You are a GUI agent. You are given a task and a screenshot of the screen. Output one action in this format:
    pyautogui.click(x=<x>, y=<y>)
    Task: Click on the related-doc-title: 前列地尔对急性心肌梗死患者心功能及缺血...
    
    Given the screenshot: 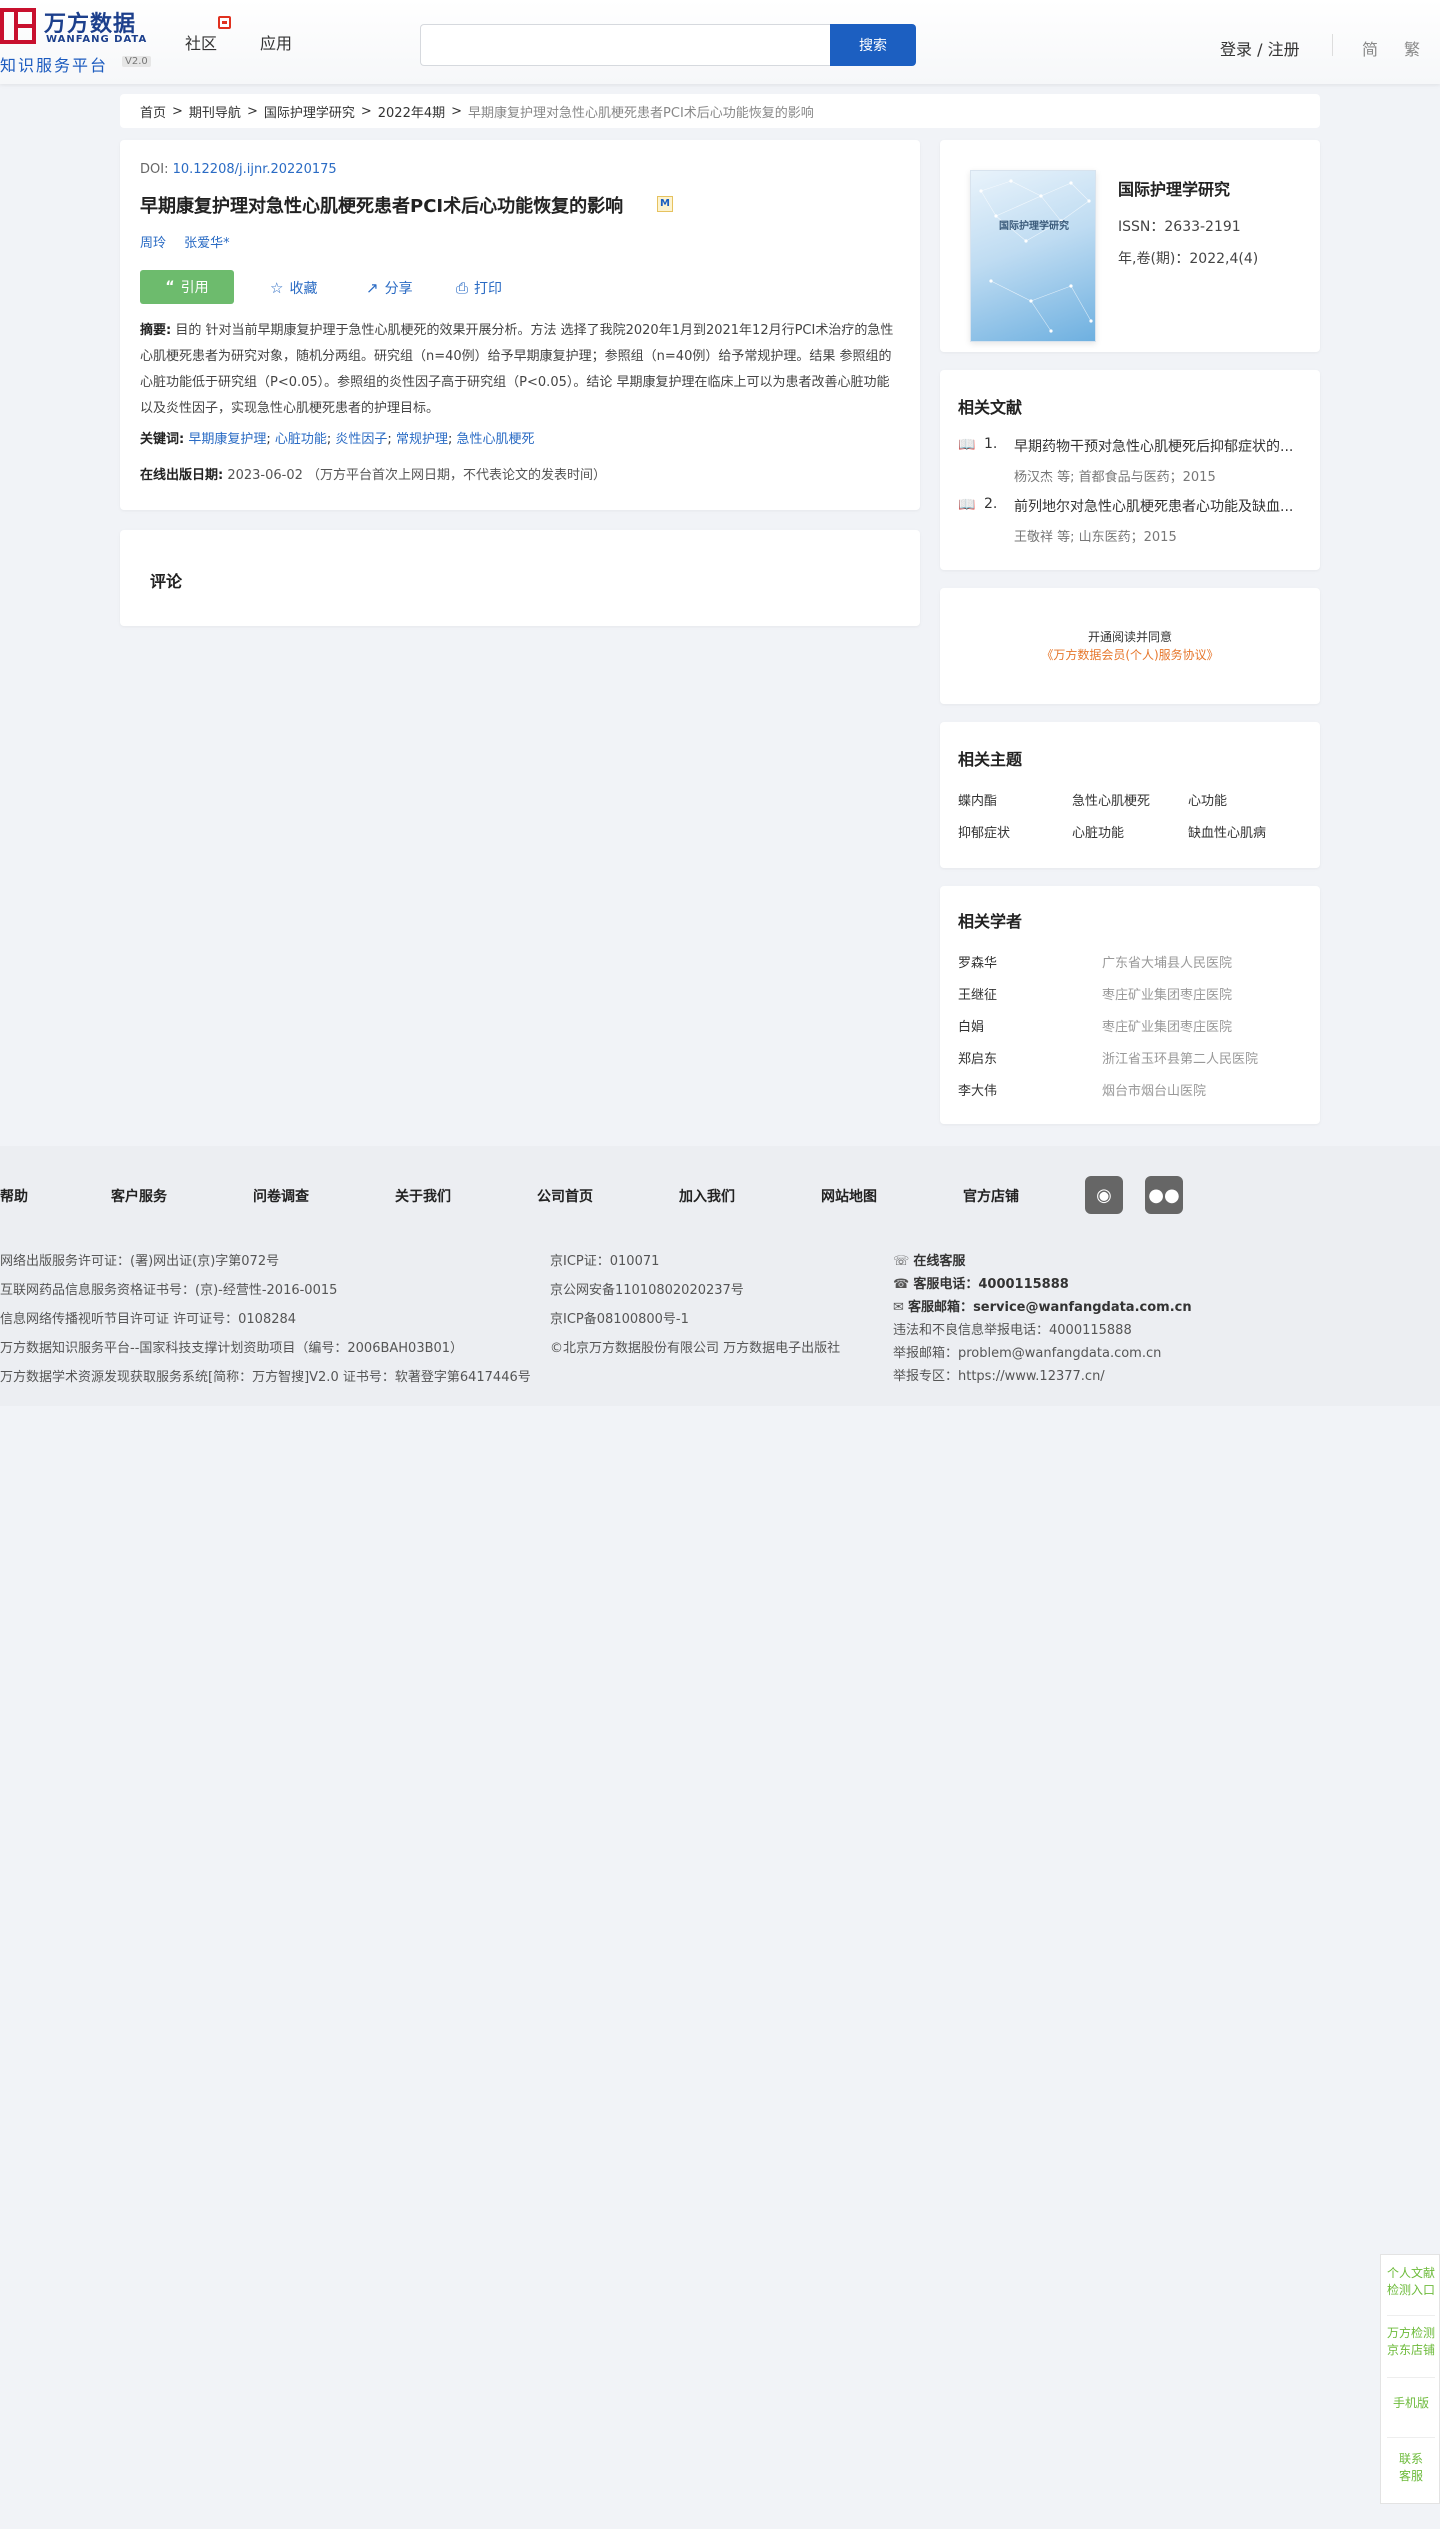 What is the action you would take?
    pyautogui.click(x=1159, y=506)
    